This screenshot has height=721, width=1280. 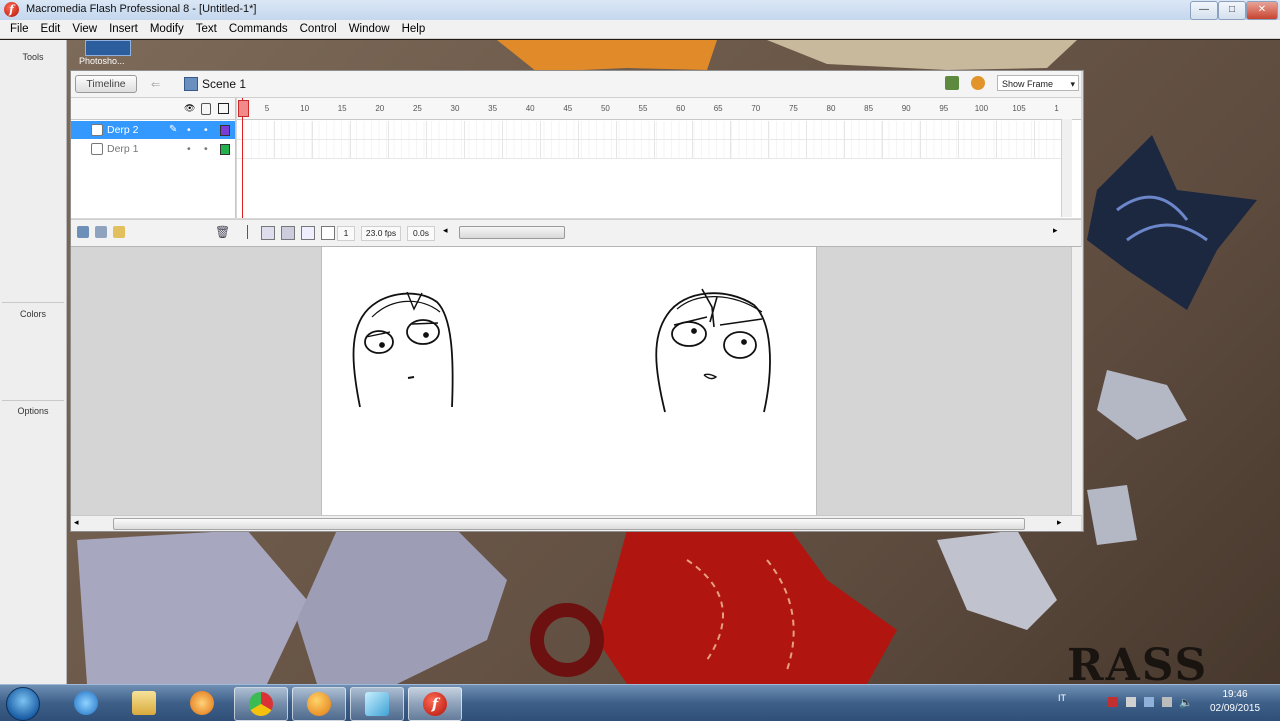 I want to click on layer-list: 👁 Derp 2 ✎ • • Derp 1 • •, so click(x=153, y=158).